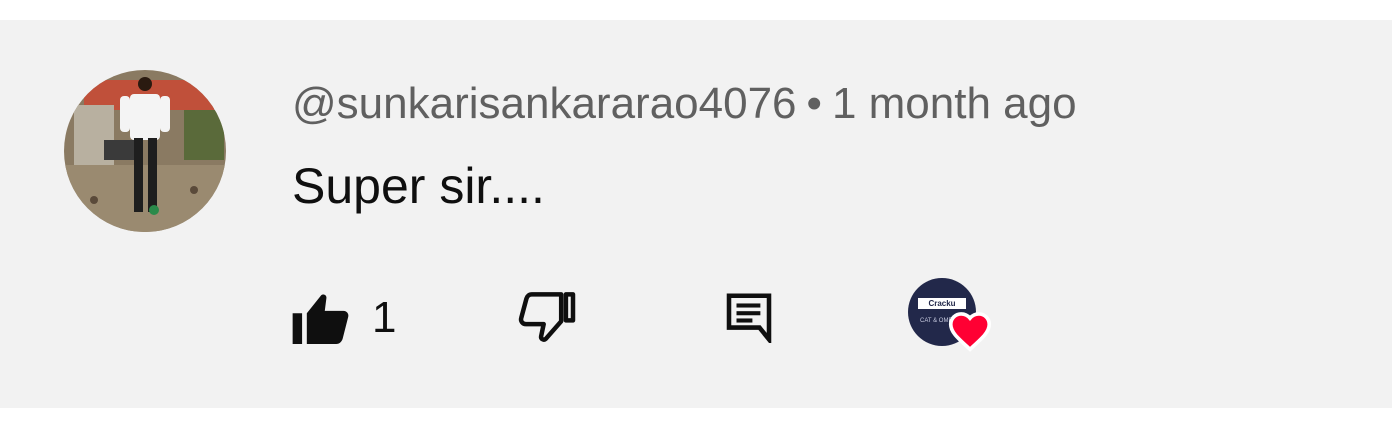 Image resolution: width=1392 pixels, height=448 pixels. What do you see at coordinates (954, 103) in the screenshot?
I see `comment-timestamp: 1 month ago` at bounding box center [954, 103].